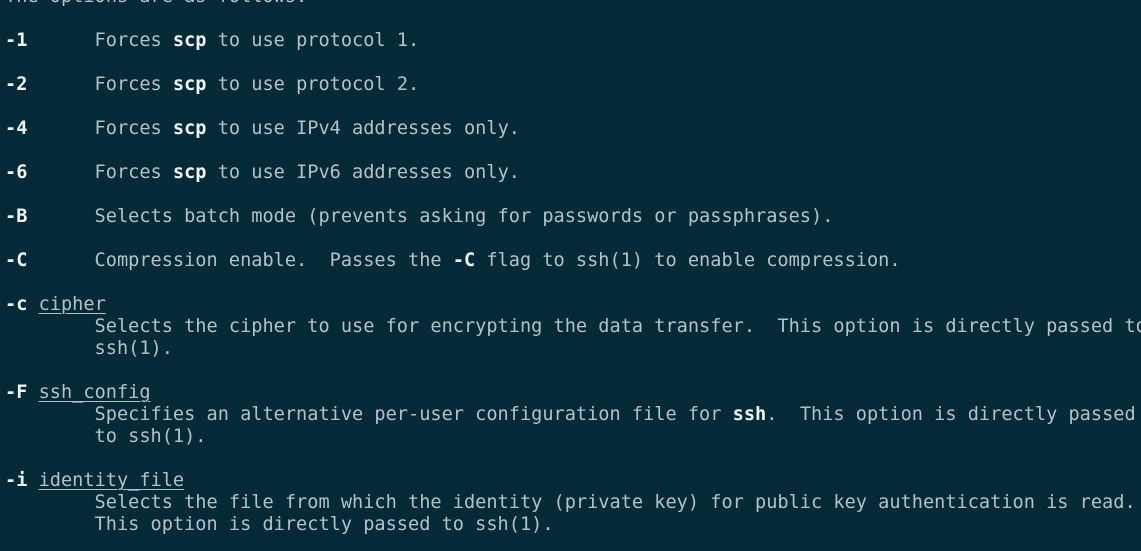  Describe the element at coordinates (363, 172) in the screenshot. I see `plain-text: to use IPv6 addresses only.` at that location.